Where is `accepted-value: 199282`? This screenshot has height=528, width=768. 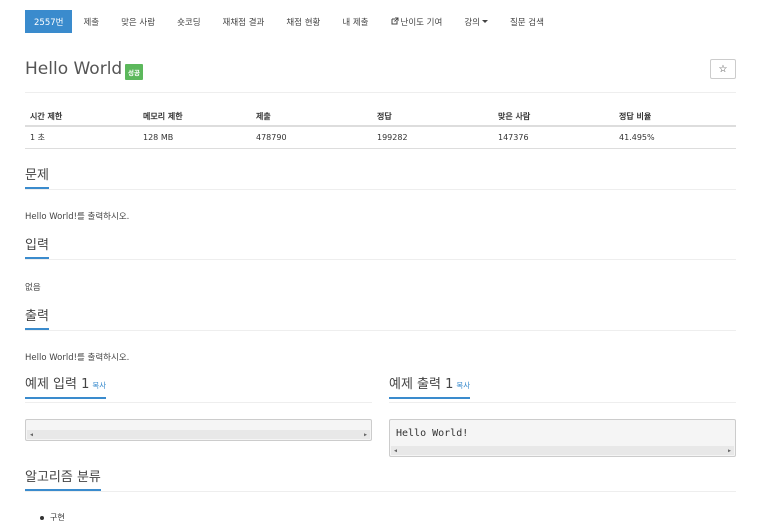
accepted-value: 199282 is located at coordinates (432, 137).